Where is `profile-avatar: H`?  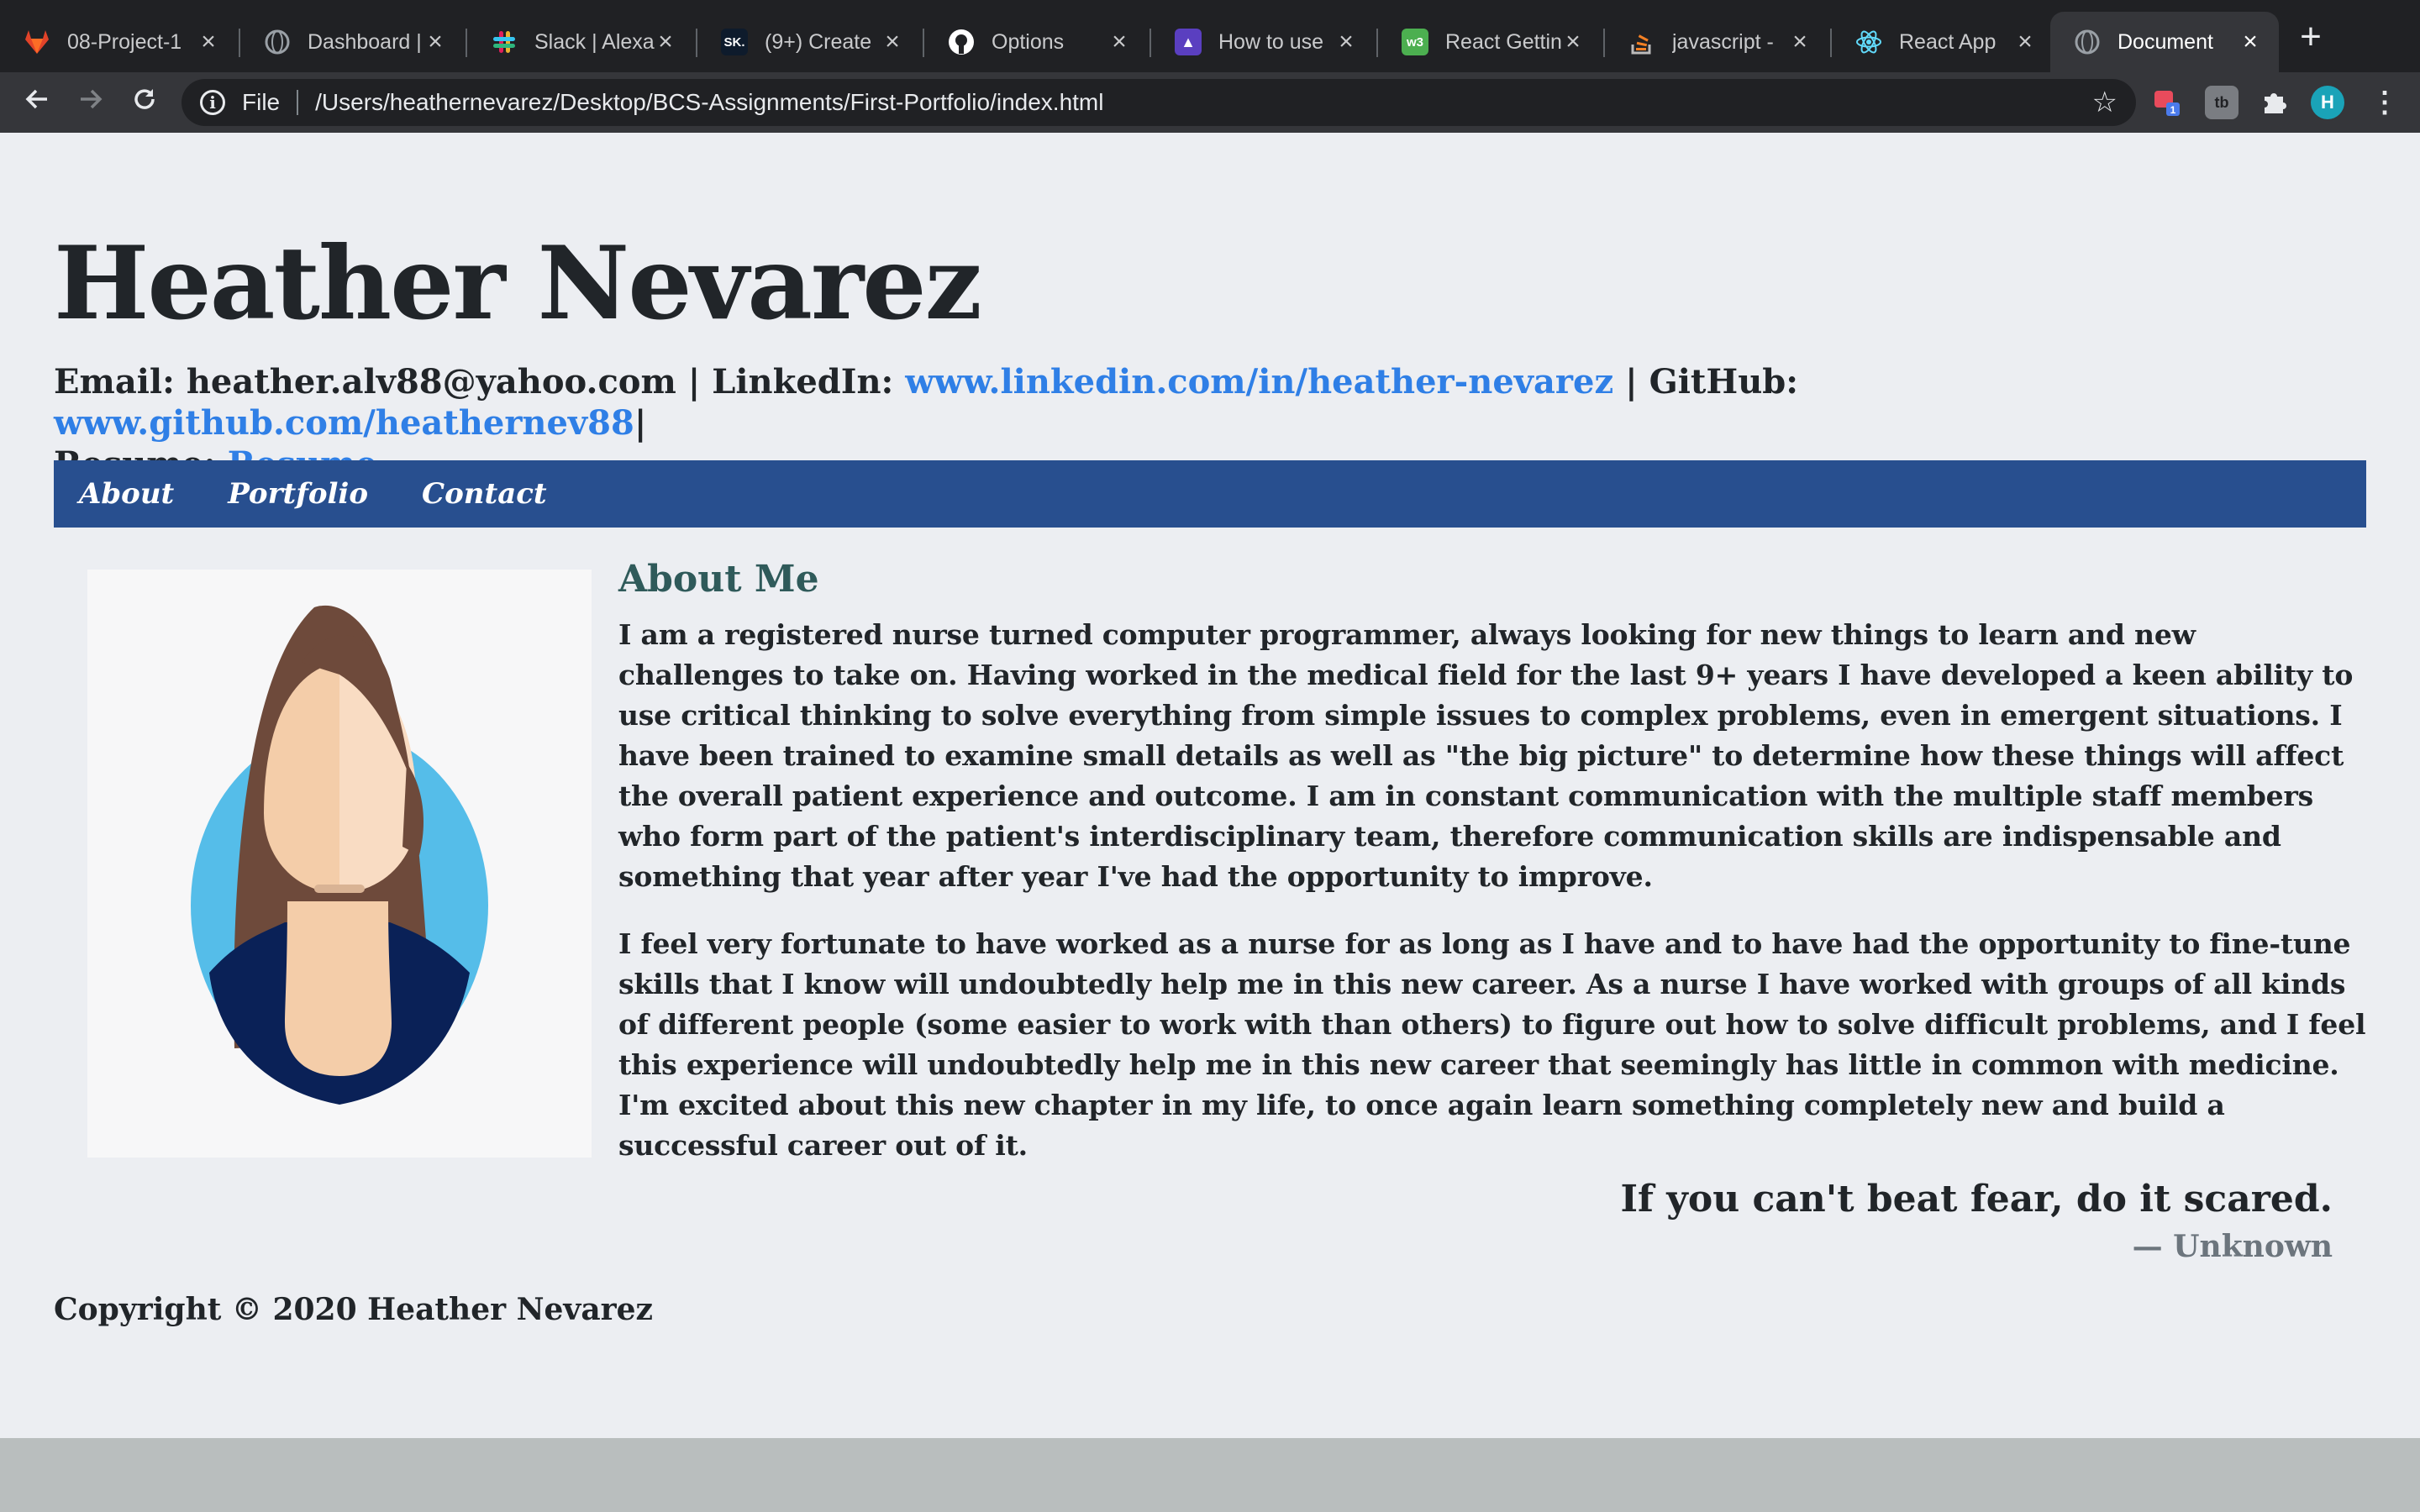 profile-avatar: H is located at coordinates (2328, 102).